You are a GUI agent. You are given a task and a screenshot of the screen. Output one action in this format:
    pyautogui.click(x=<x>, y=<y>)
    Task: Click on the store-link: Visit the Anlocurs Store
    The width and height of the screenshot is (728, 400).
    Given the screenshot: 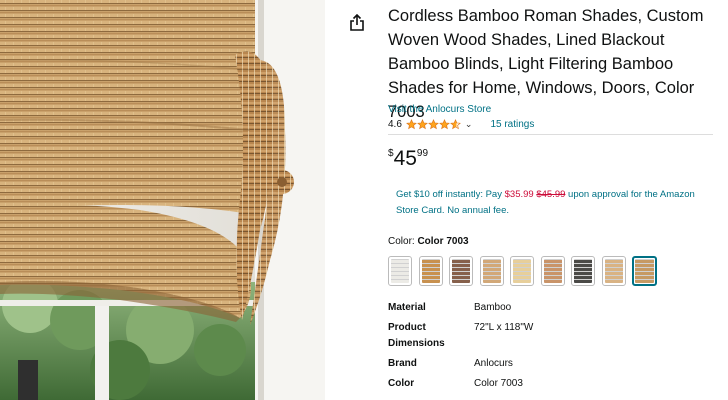 What is the action you would take?
    pyautogui.click(x=439, y=109)
    